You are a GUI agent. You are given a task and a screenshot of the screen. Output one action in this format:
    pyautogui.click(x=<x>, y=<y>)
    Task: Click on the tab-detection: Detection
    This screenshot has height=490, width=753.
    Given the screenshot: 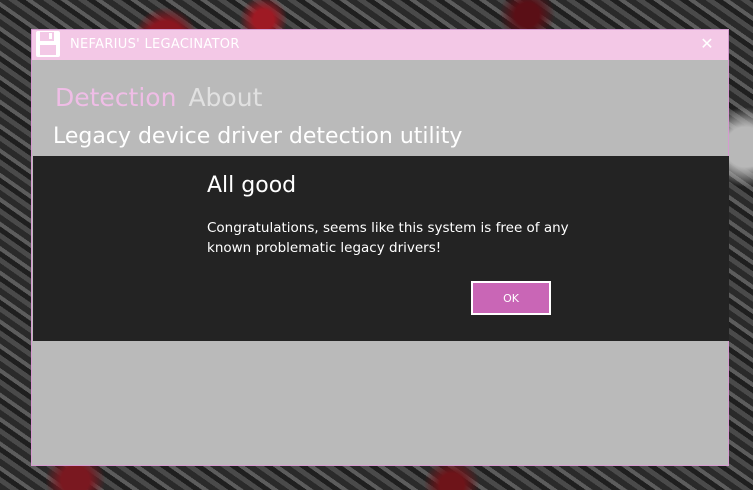 What is the action you would take?
    pyautogui.click(x=115, y=97)
    